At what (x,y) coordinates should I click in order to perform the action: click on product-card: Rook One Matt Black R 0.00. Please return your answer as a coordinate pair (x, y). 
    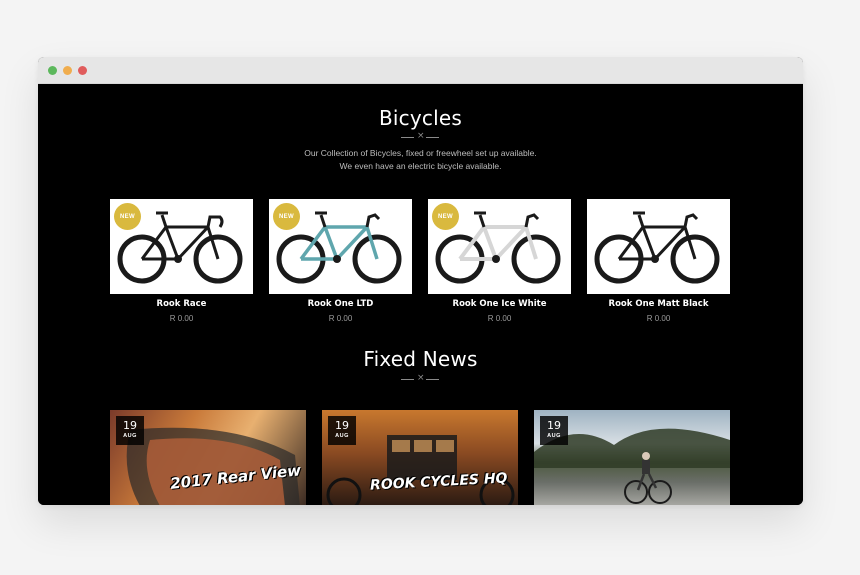
    Looking at the image, I should click on (658, 261).